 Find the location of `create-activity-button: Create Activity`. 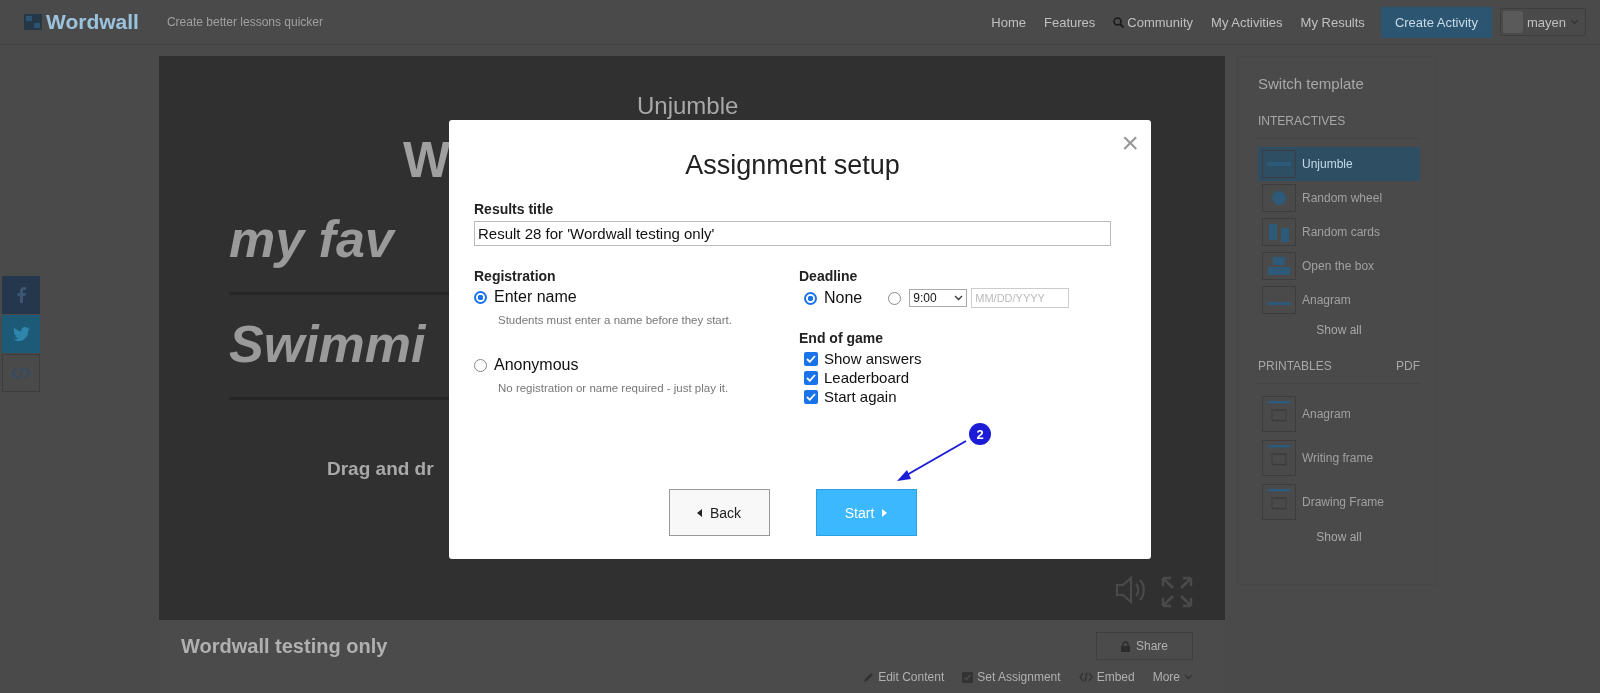

create-activity-button: Create Activity is located at coordinates (1436, 22).